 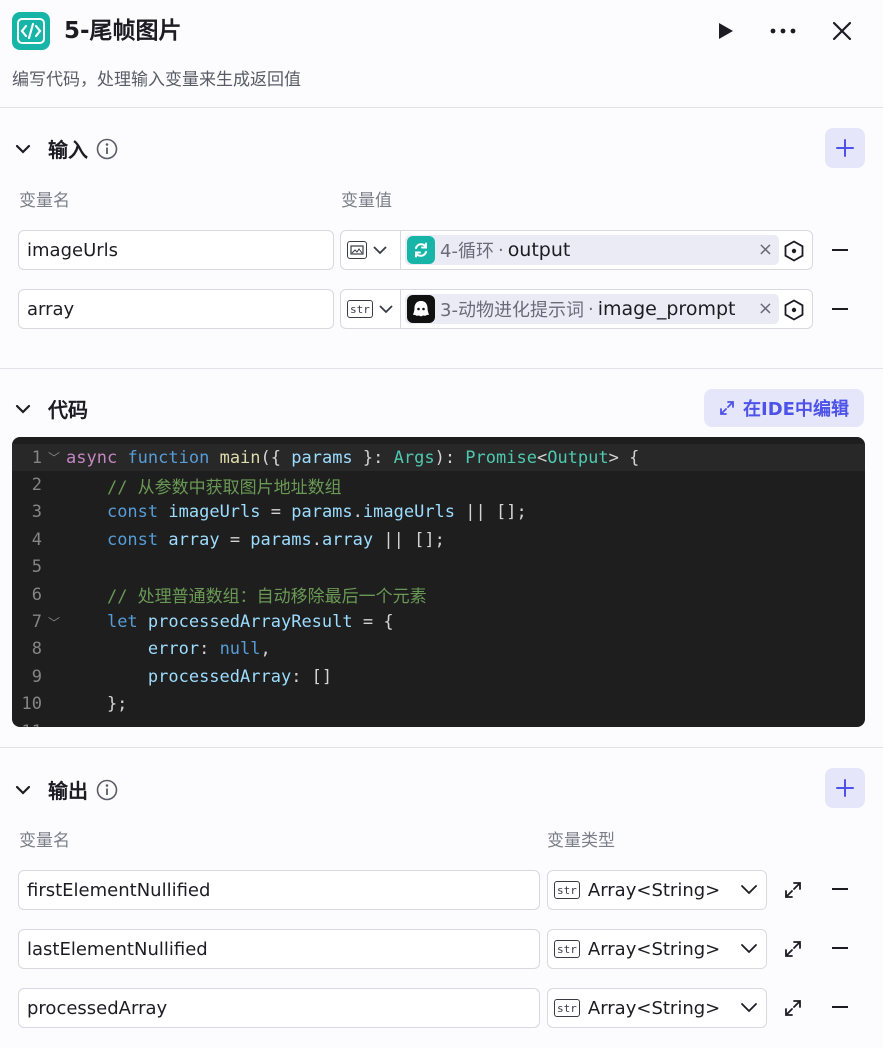 What do you see at coordinates (186, 486) in the screenshot?
I see `code-line: 2 // 从参数中获取图片地址数组` at bounding box center [186, 486].